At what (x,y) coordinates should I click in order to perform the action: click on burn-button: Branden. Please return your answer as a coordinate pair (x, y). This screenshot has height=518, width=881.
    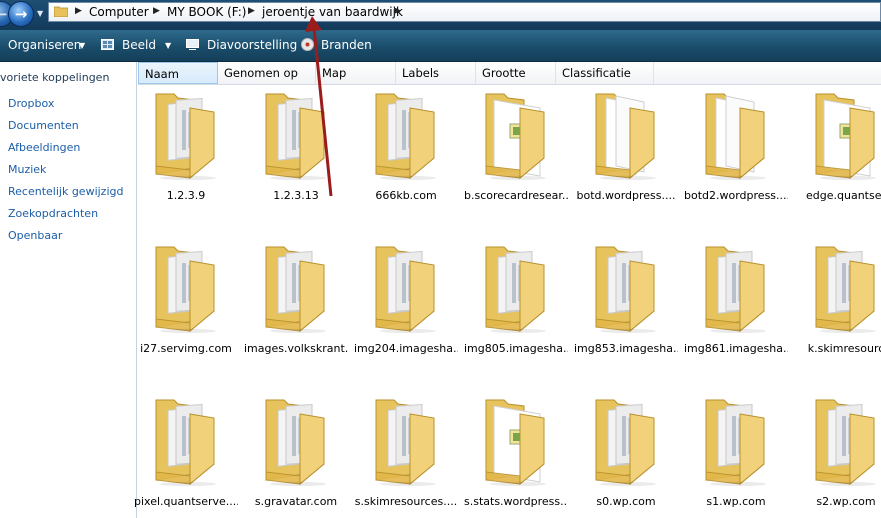
    Looking at the image, I should click on (346, 45).